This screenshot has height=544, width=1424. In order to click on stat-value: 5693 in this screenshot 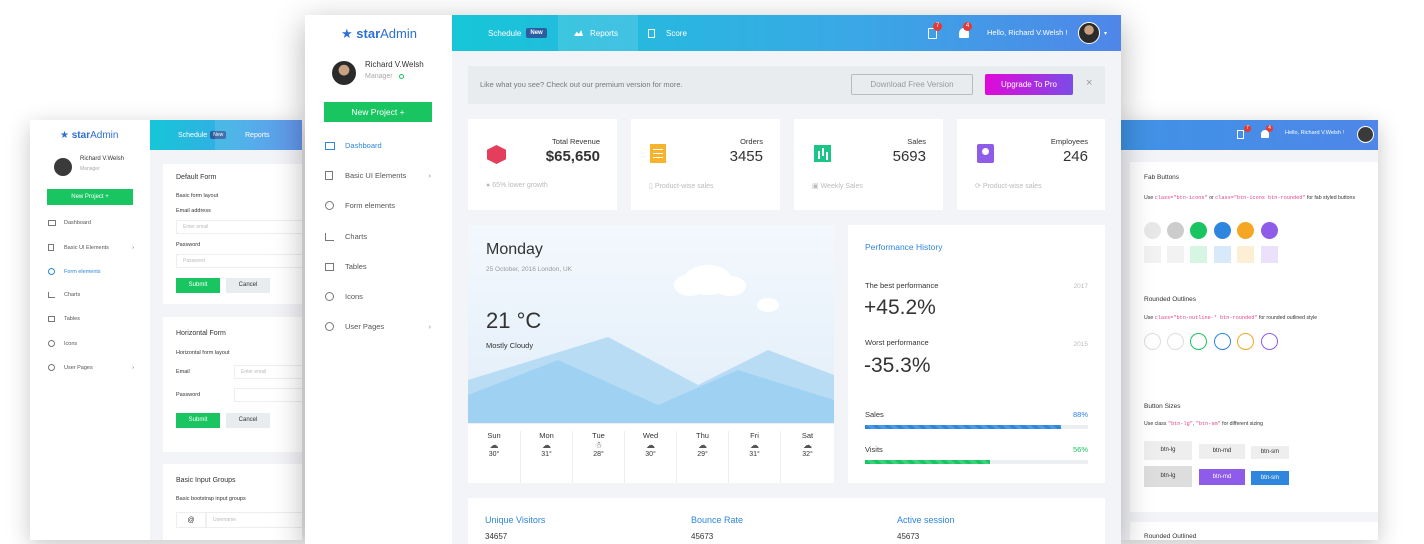, I will do `click(909, 156)`.